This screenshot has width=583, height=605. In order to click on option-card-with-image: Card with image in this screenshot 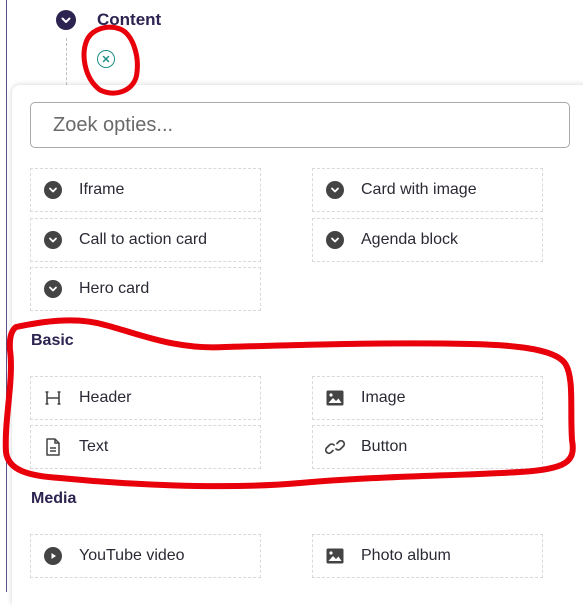, I will do `click(427, 190)`.